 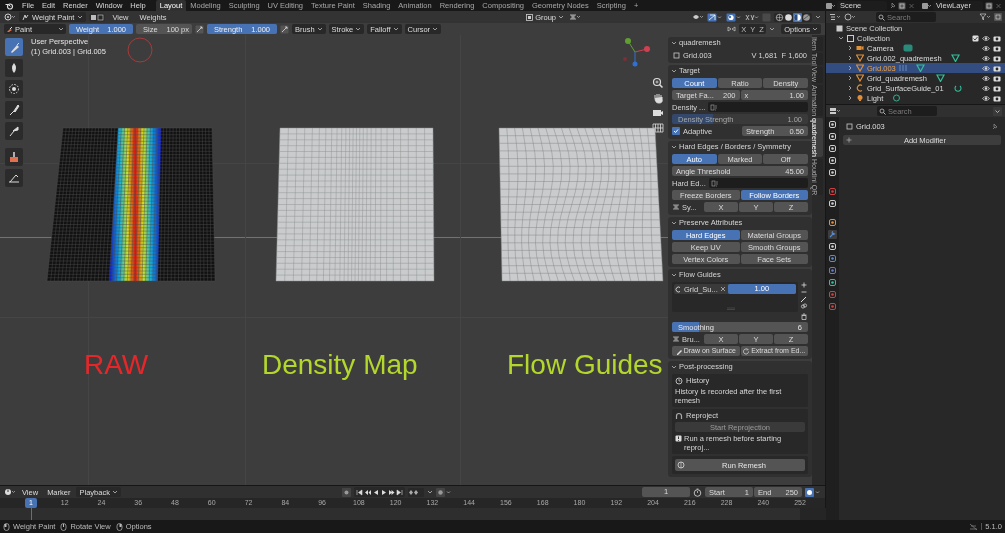 What do you see at coordinates (346, 492) in the screenshot?
I see `record-icon` at bounding box center [346, 492].